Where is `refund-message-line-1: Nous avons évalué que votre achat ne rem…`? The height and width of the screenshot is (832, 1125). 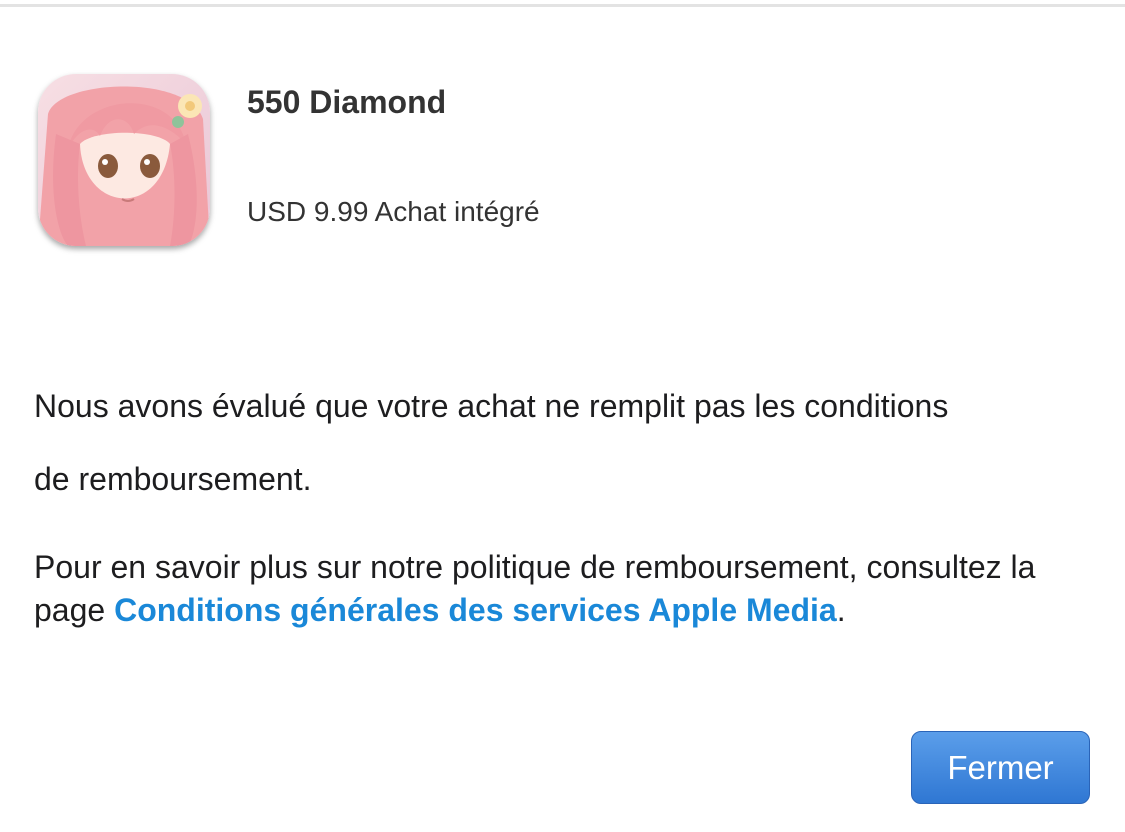 refund-message-line-1: Nous avons évalué que votre achat ne rem… is located at coordinates (491, 406).